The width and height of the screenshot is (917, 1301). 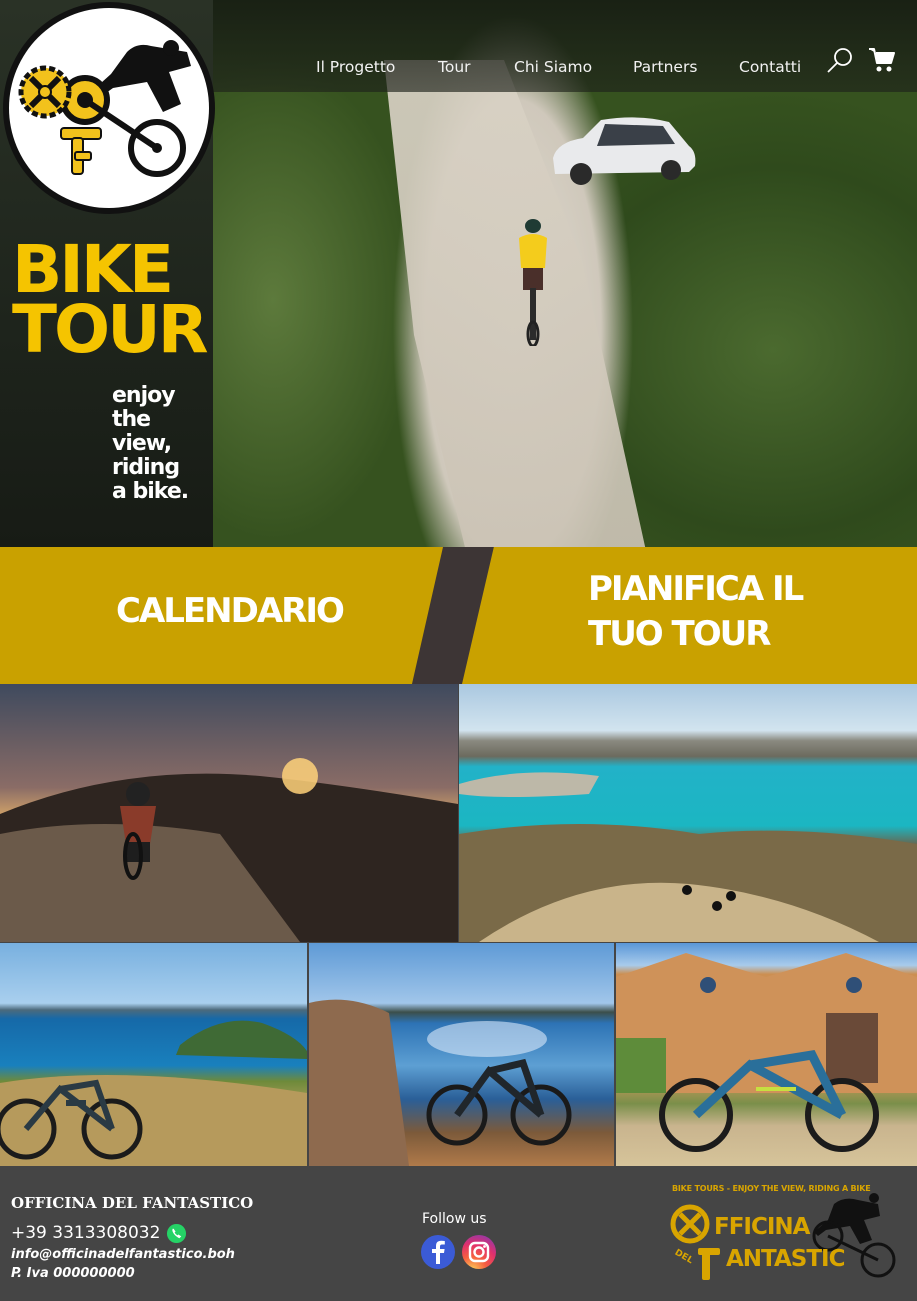 What do you see at coordinates (150, 491) in the screenshot?
I see `tagline-line: a bike.` at bounding box center [150, 491].